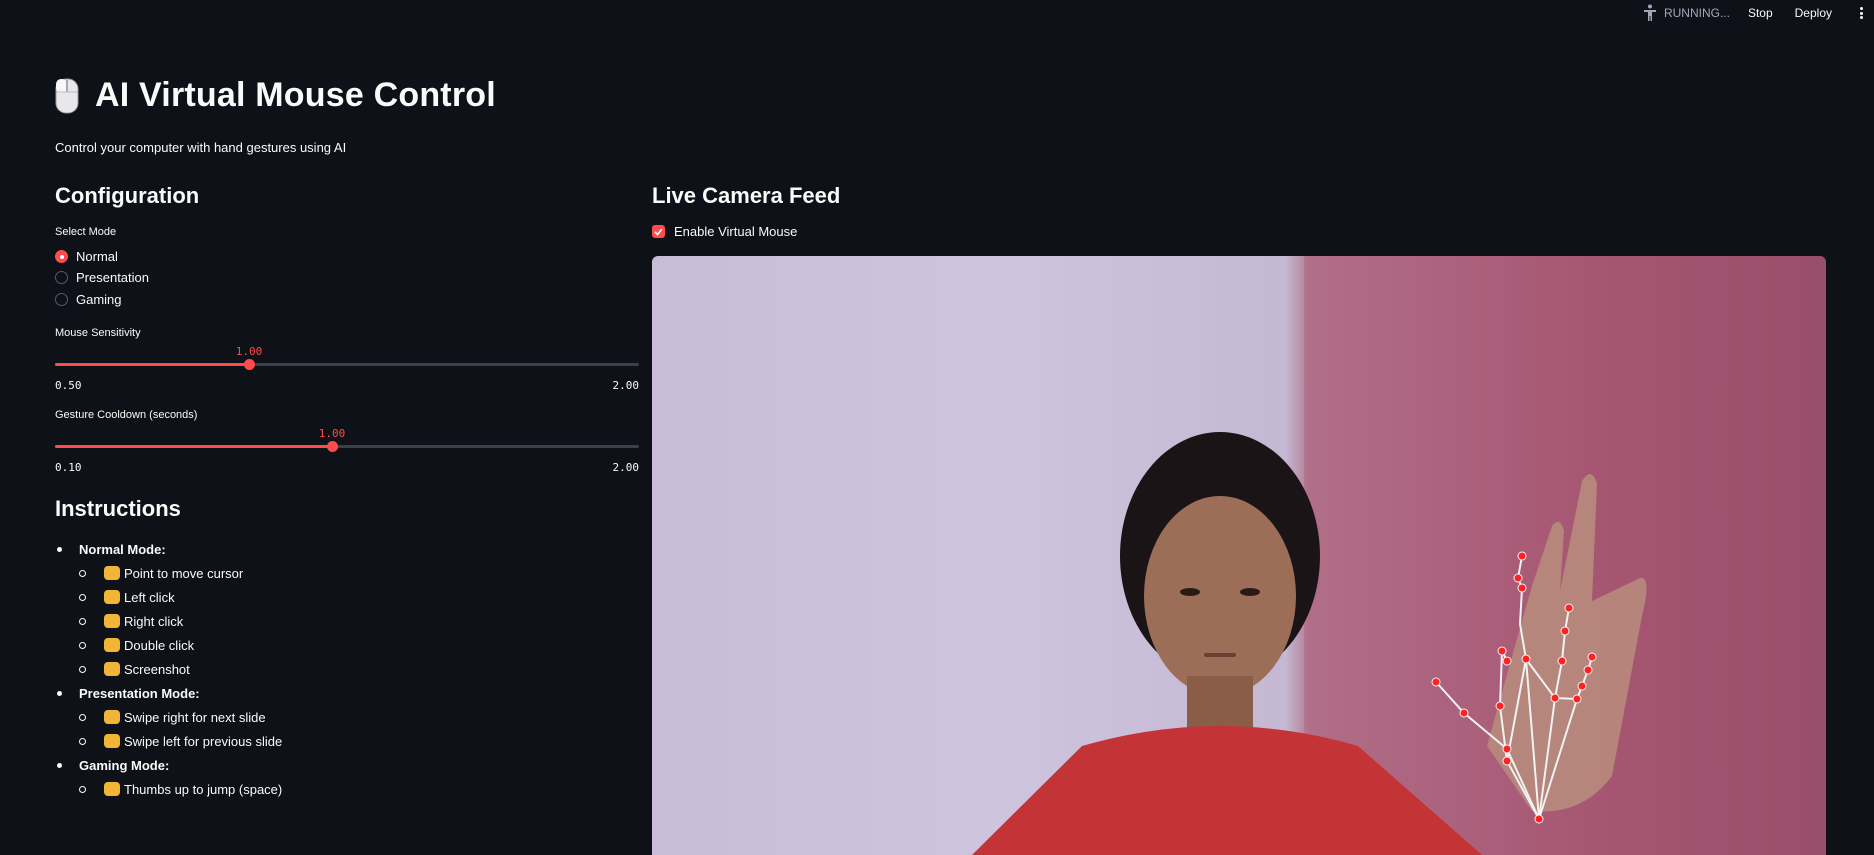 The width and height of the screenshot is (1874, 855). I want to click on configuration-heading: Configuration, so click(127, 195).